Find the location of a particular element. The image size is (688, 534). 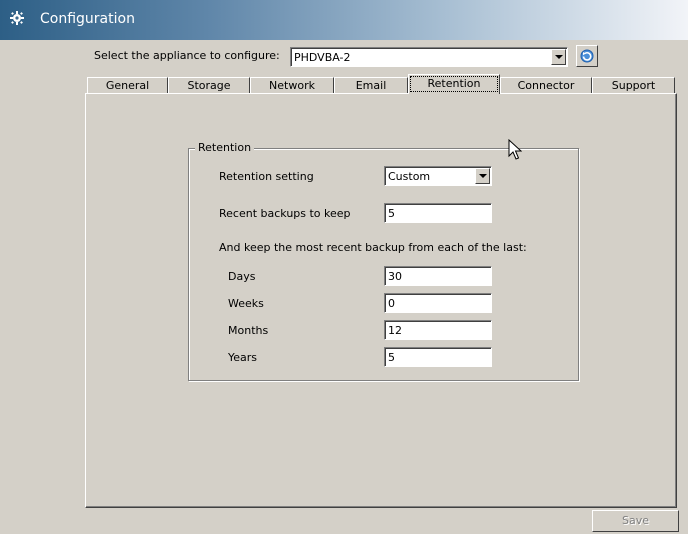

tab-support: Support is located at coordinates (633, 85).